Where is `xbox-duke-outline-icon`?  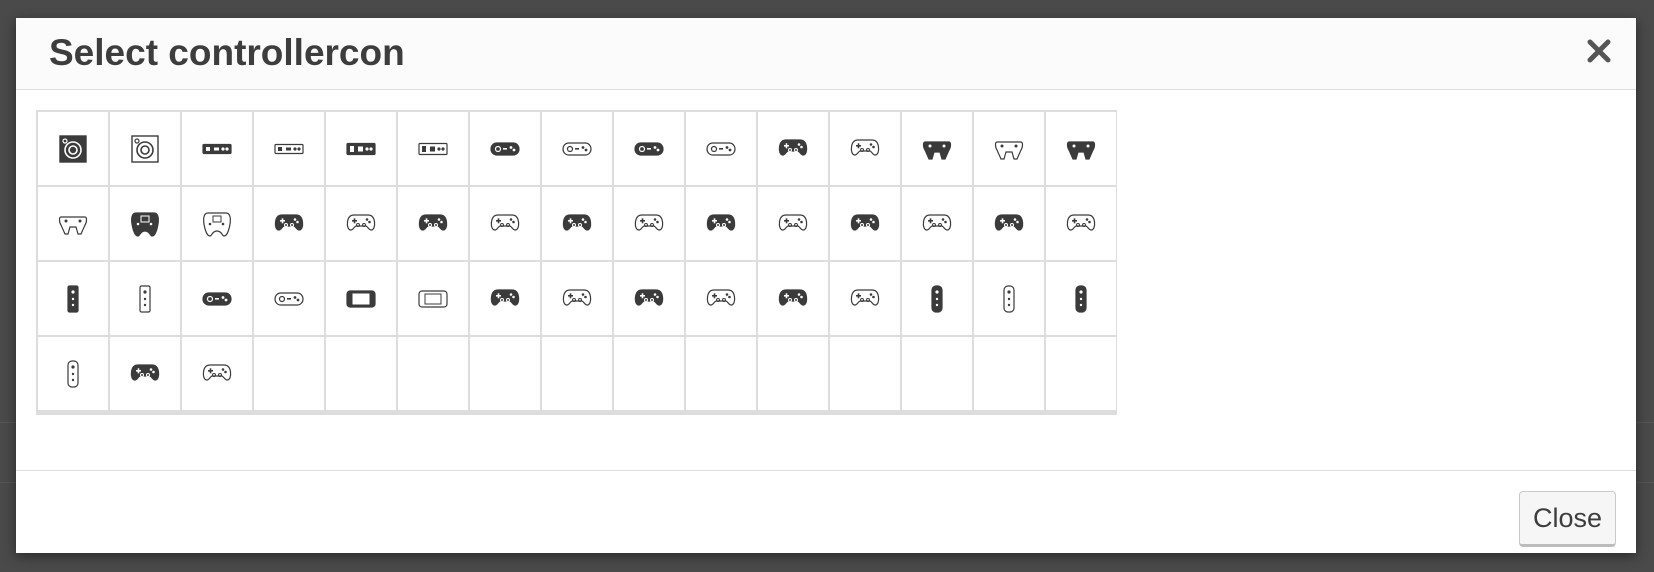
xbox-duke-outline-icon is located at coordinates (505, 224).